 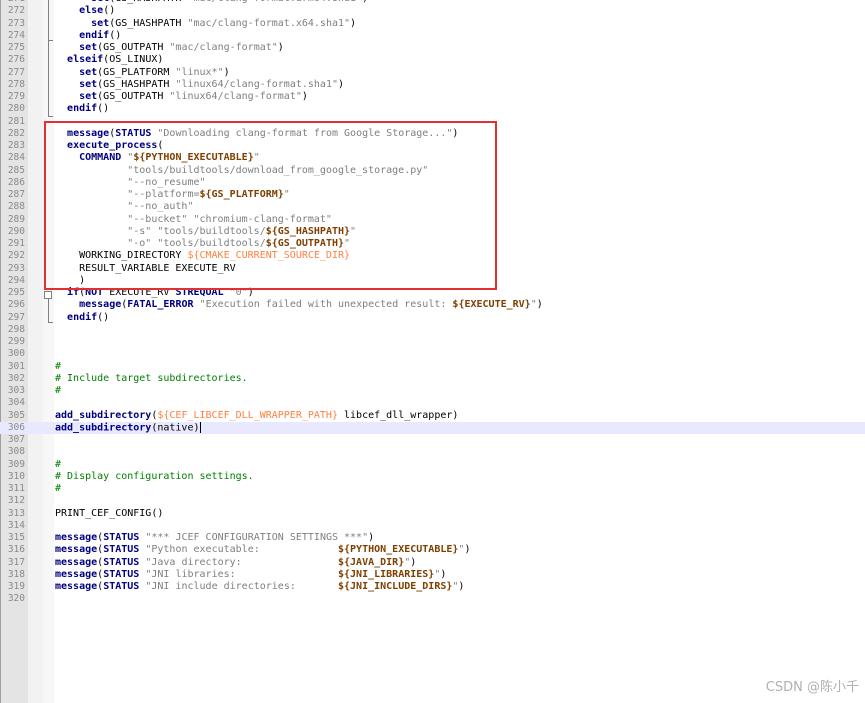 I want to click on code-line: 304, so click(x=432, y=403).